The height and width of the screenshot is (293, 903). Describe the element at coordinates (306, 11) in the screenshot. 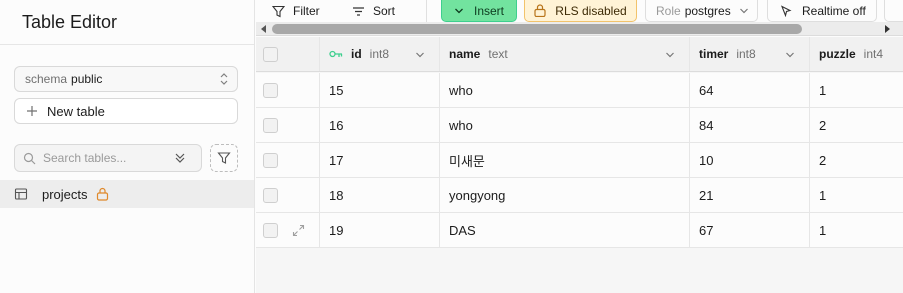

I see `filter-label: Filter` at that location.